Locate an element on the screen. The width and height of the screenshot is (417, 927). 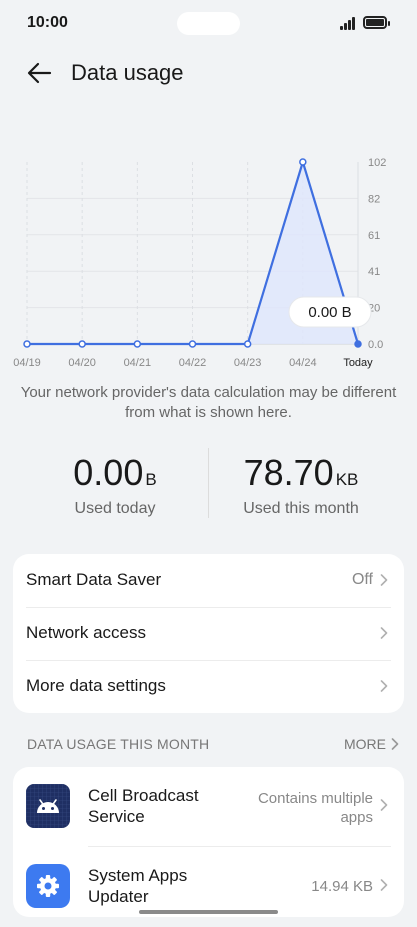
app-size: Contains multiple apps is located at coordinates (315, 808).